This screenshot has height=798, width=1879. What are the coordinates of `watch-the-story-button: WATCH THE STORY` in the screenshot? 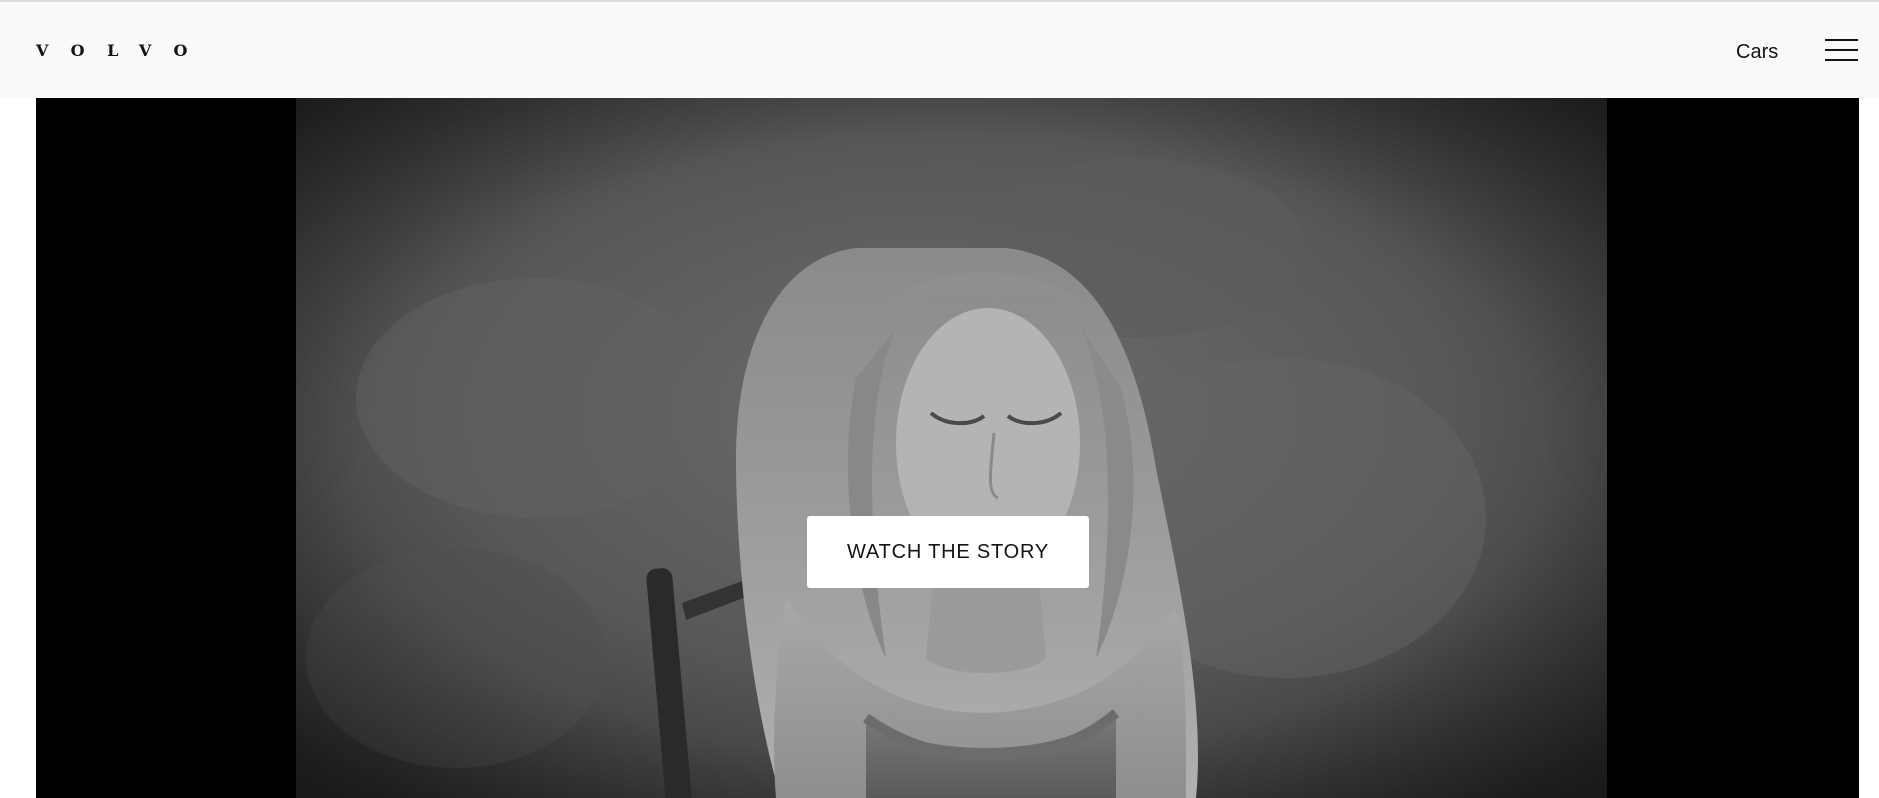 It's located at (948, 552).